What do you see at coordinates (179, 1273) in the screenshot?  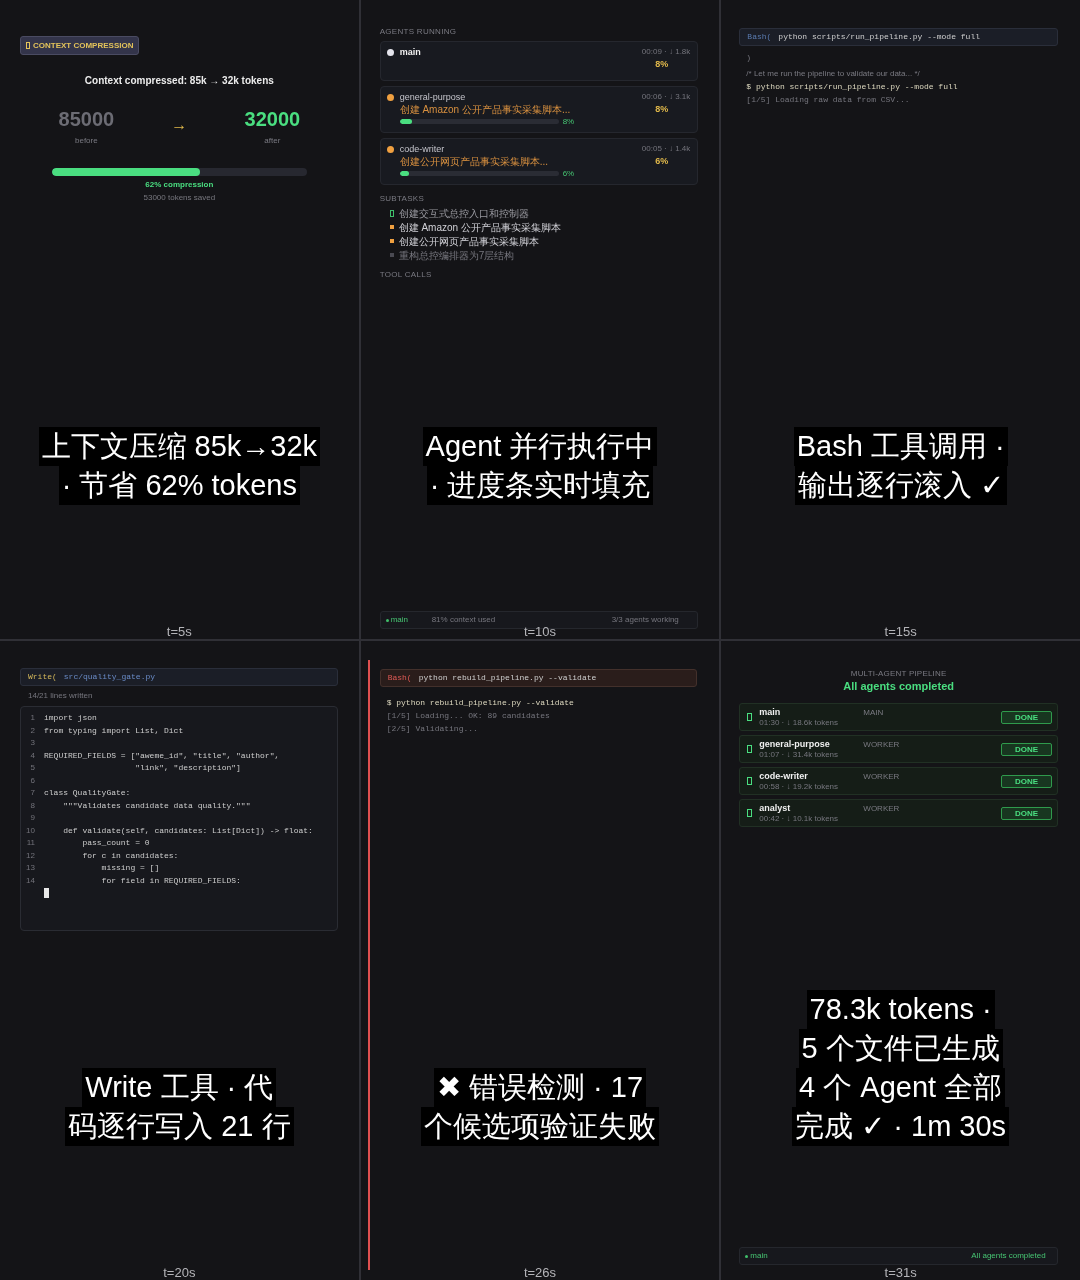 I see `timestamp-label: t=20s` at bounding box center [179, 1273].